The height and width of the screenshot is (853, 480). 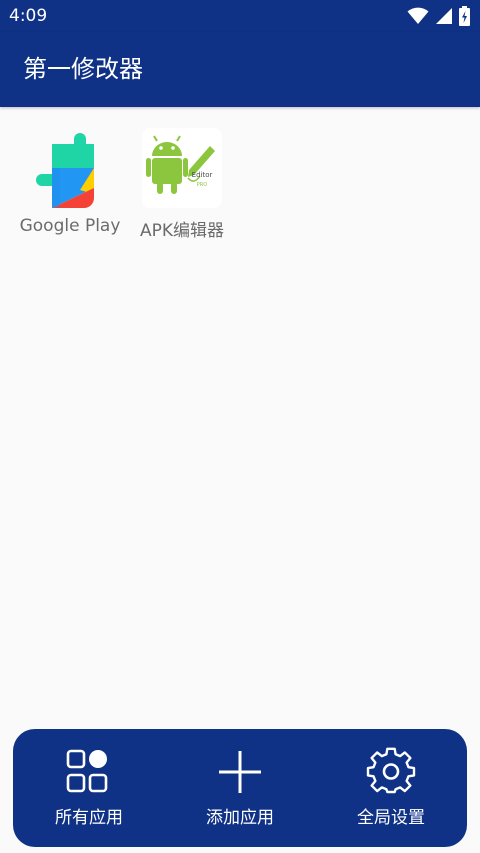 I want to click on apk-editor-icon: Editor PRO, so click(x=182, y=168).